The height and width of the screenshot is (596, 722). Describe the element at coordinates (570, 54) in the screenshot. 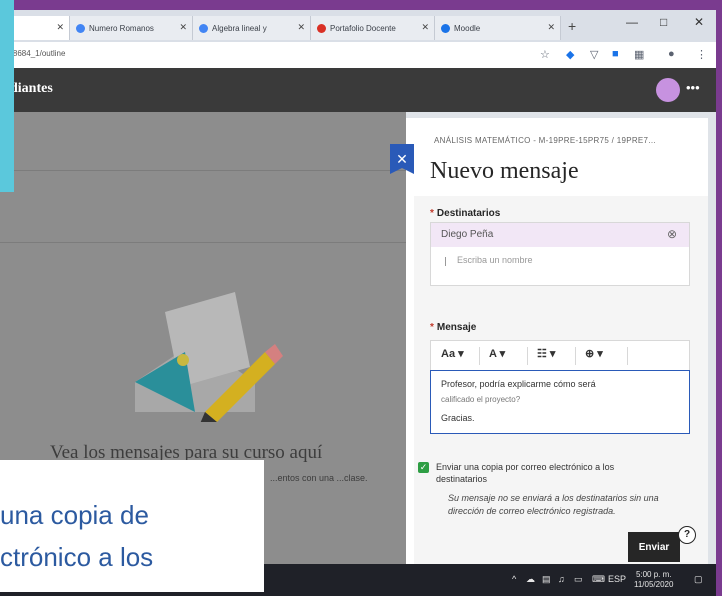

I see `extension-icon: ◆` at that location.